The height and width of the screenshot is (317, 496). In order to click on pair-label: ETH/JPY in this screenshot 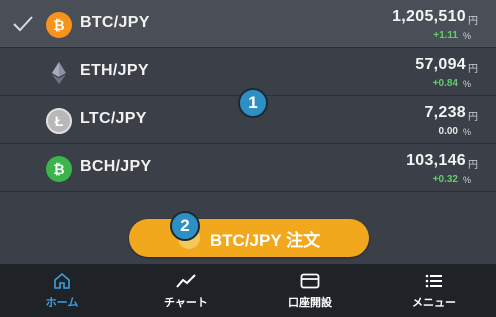, I will do `click(114, 70)`.